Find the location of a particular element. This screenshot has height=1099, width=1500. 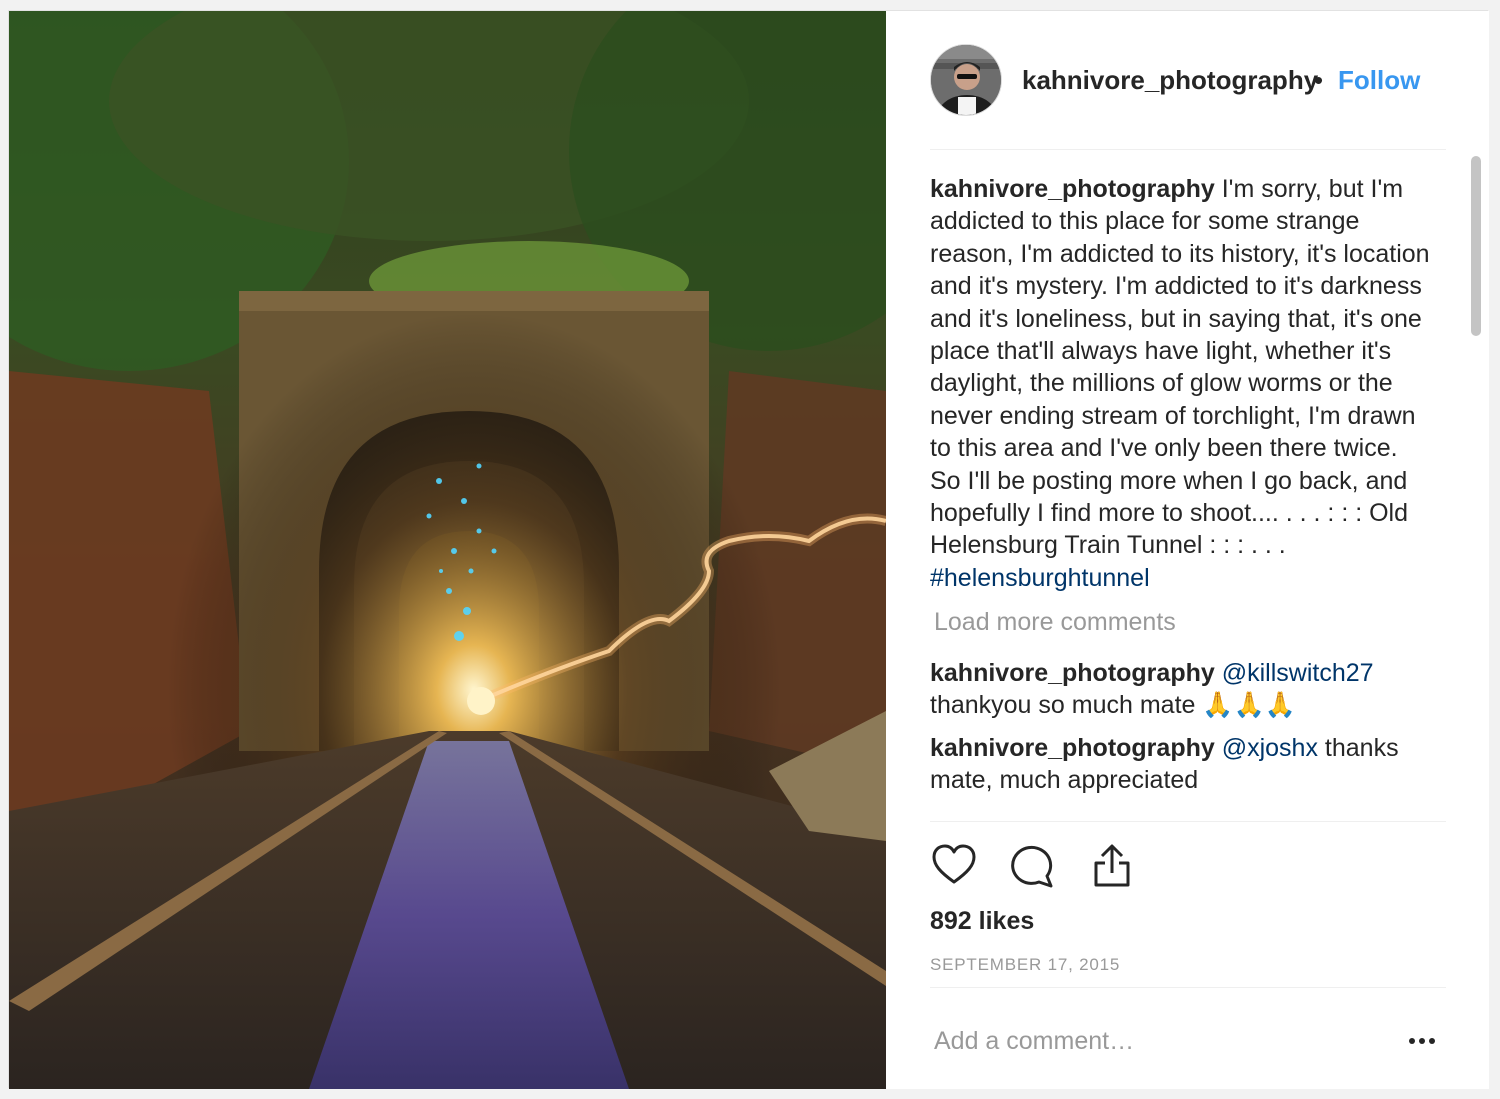

likes-count: 892 likes is located at coordinates (982, 921).